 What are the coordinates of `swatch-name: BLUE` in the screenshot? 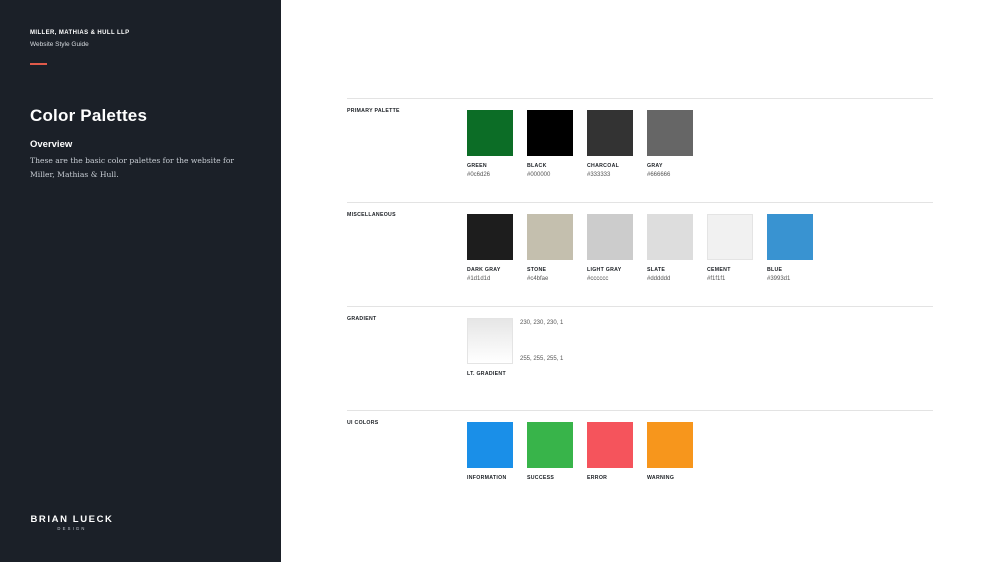 It's located at (775, 270).